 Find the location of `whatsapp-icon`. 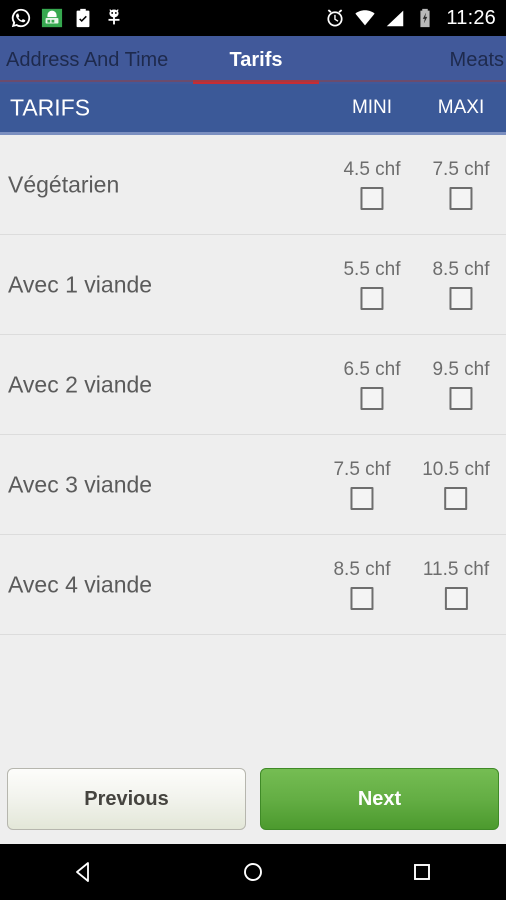

whatsapp-icon is located at coordinates (21, 18).